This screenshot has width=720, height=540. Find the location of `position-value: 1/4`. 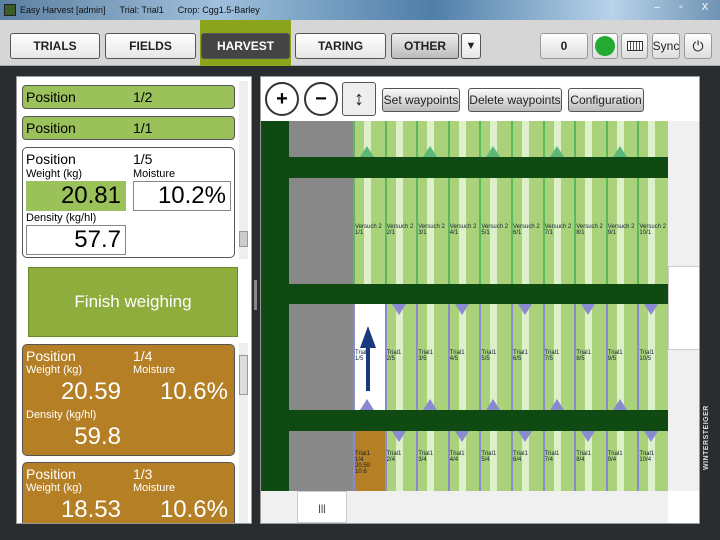

position-value: 1/4 is located at coordinates (143, 356).